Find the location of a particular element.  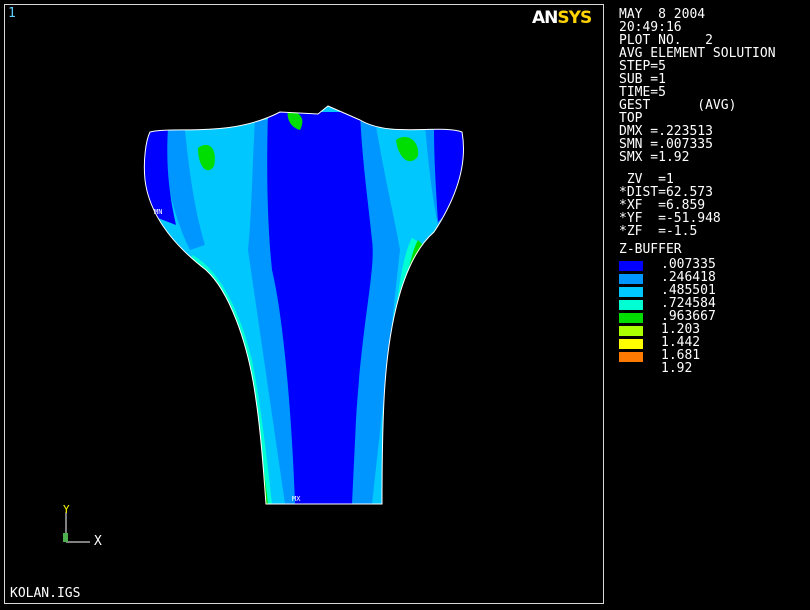

triad-origin is located at coordinates (65, 537).